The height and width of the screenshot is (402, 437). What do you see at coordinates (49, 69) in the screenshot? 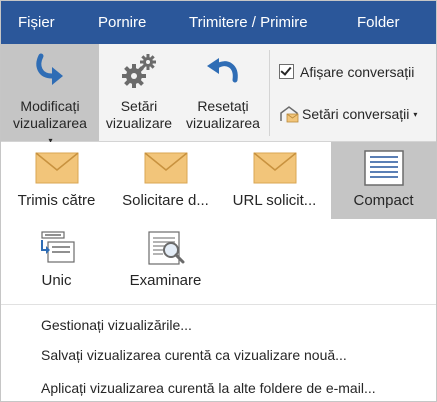
I see `change-view-arrow-icon` at bounding box center [49, 69].